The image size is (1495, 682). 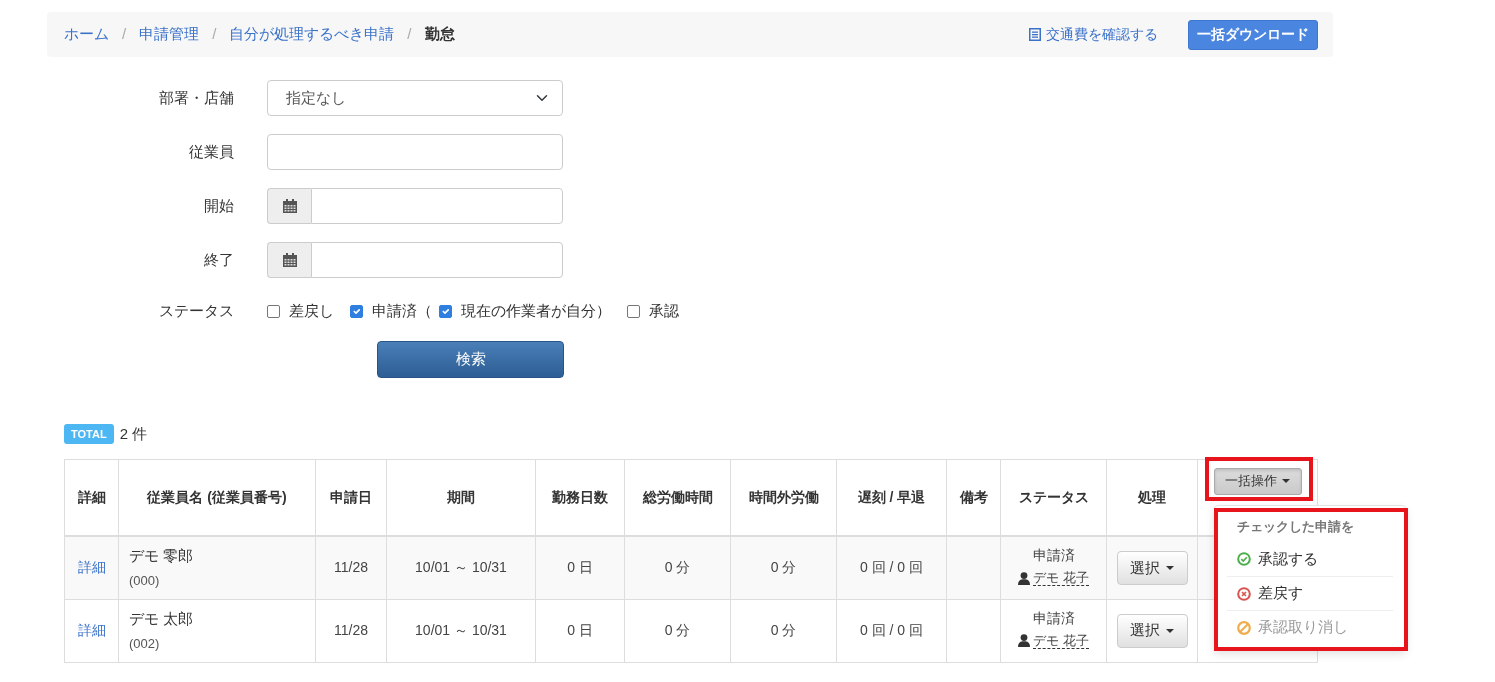 What do you see at coordinates (1253, 34) in the screenshot?
I see `bulk-download-button: 一括ダウンロード` at bounding box center [1253, 34].